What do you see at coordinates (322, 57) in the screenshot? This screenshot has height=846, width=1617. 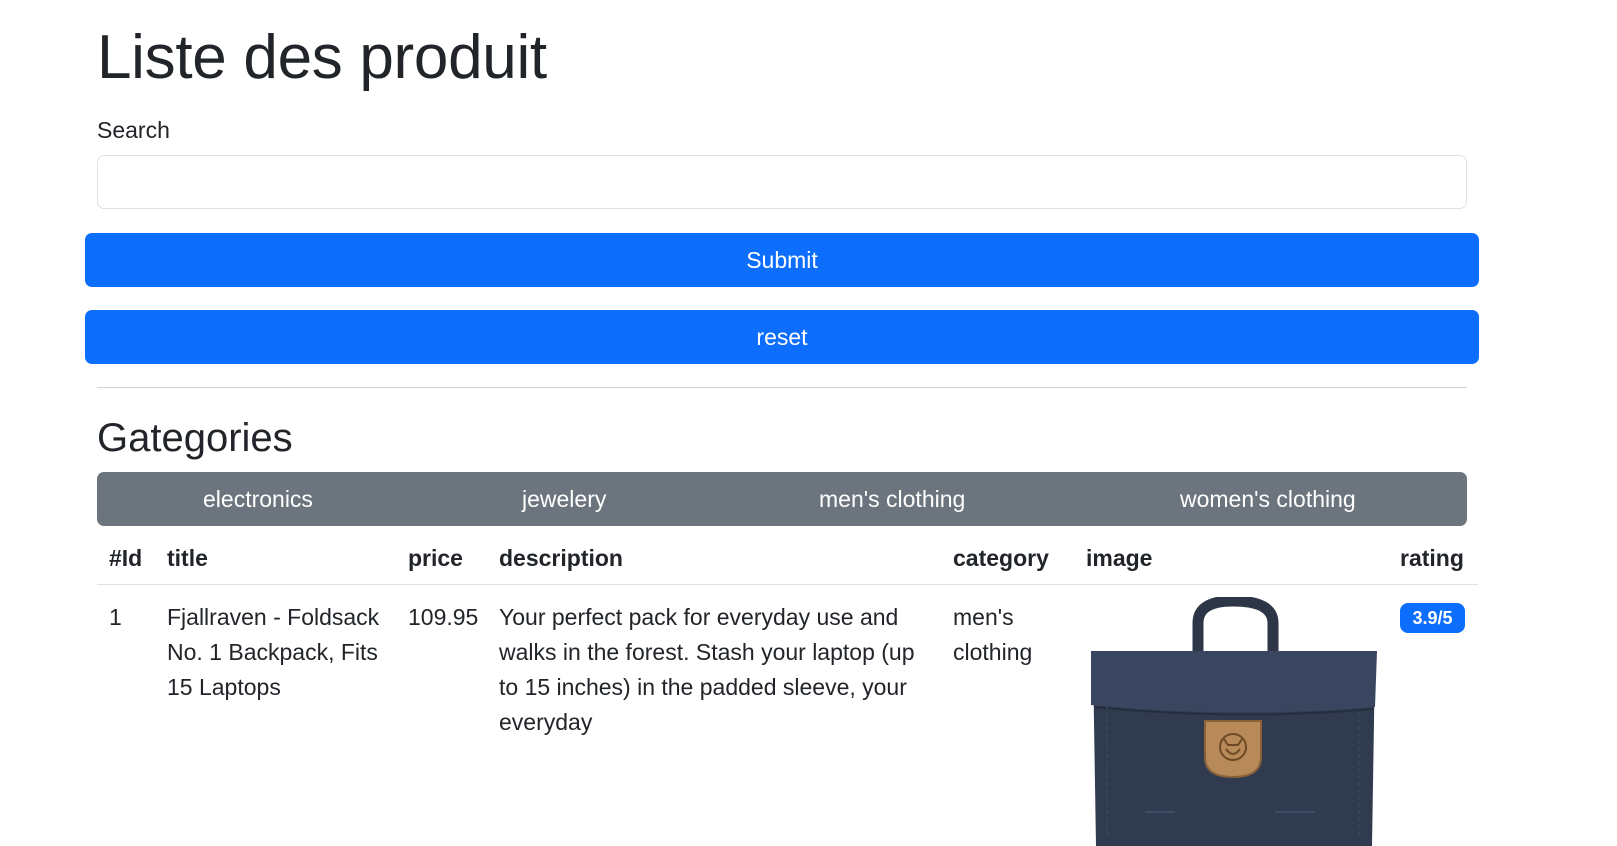 I see `page-title: Liste des produit` at bounding box center [322, 57].